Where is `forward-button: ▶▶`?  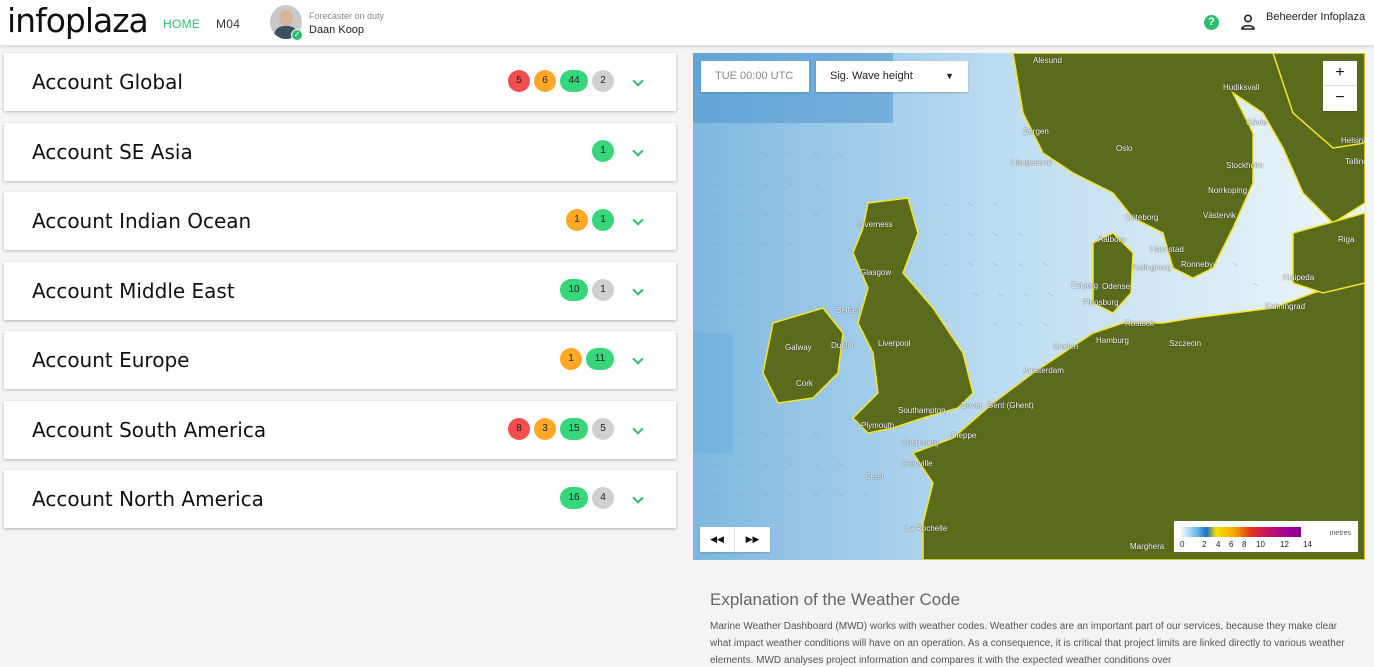
forward-button: ▶▶ is located at coordinates (752, 539).